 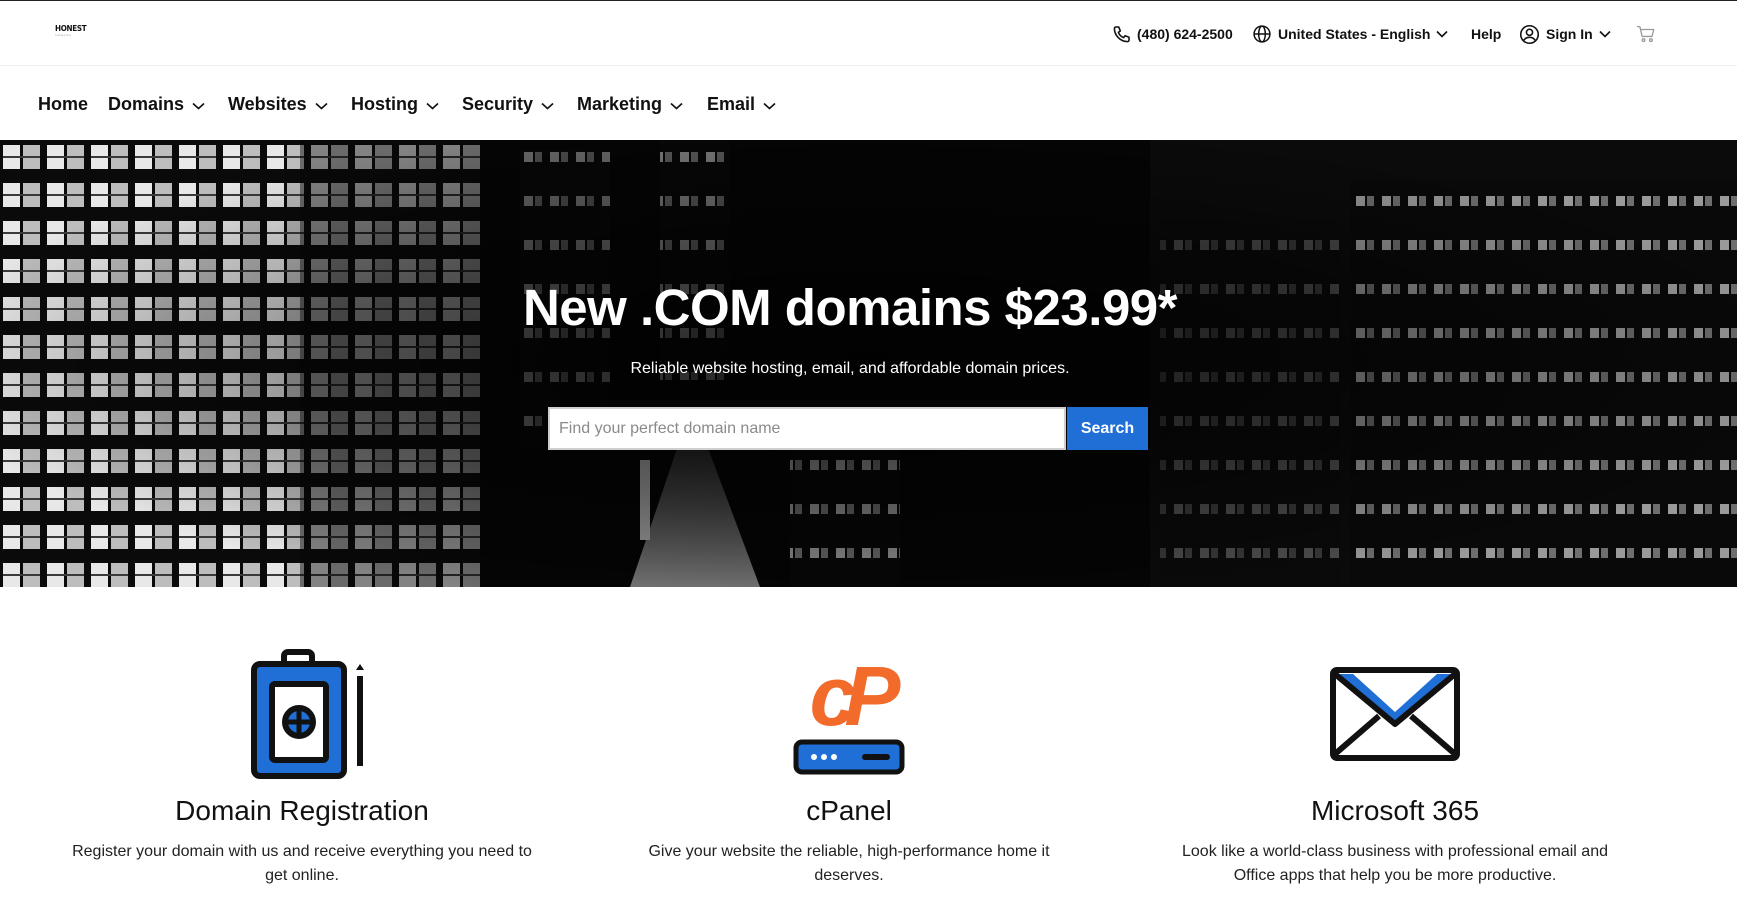 What do you see at coordinates (1262, 34) in the screenshot?
I see `globe-icon` at bounding box center [1262, 34].